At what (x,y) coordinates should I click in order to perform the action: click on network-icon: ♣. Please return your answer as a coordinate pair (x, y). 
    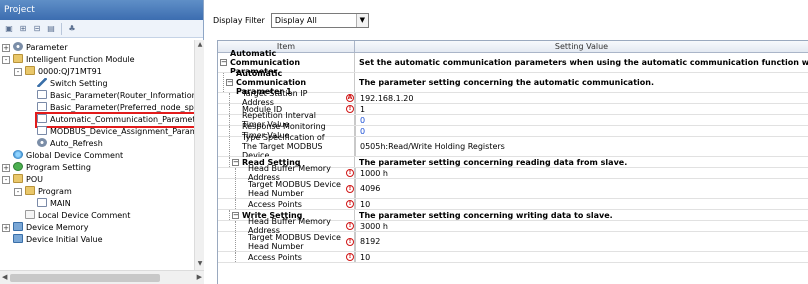
    Looking at the image, I should click on (72, 29).